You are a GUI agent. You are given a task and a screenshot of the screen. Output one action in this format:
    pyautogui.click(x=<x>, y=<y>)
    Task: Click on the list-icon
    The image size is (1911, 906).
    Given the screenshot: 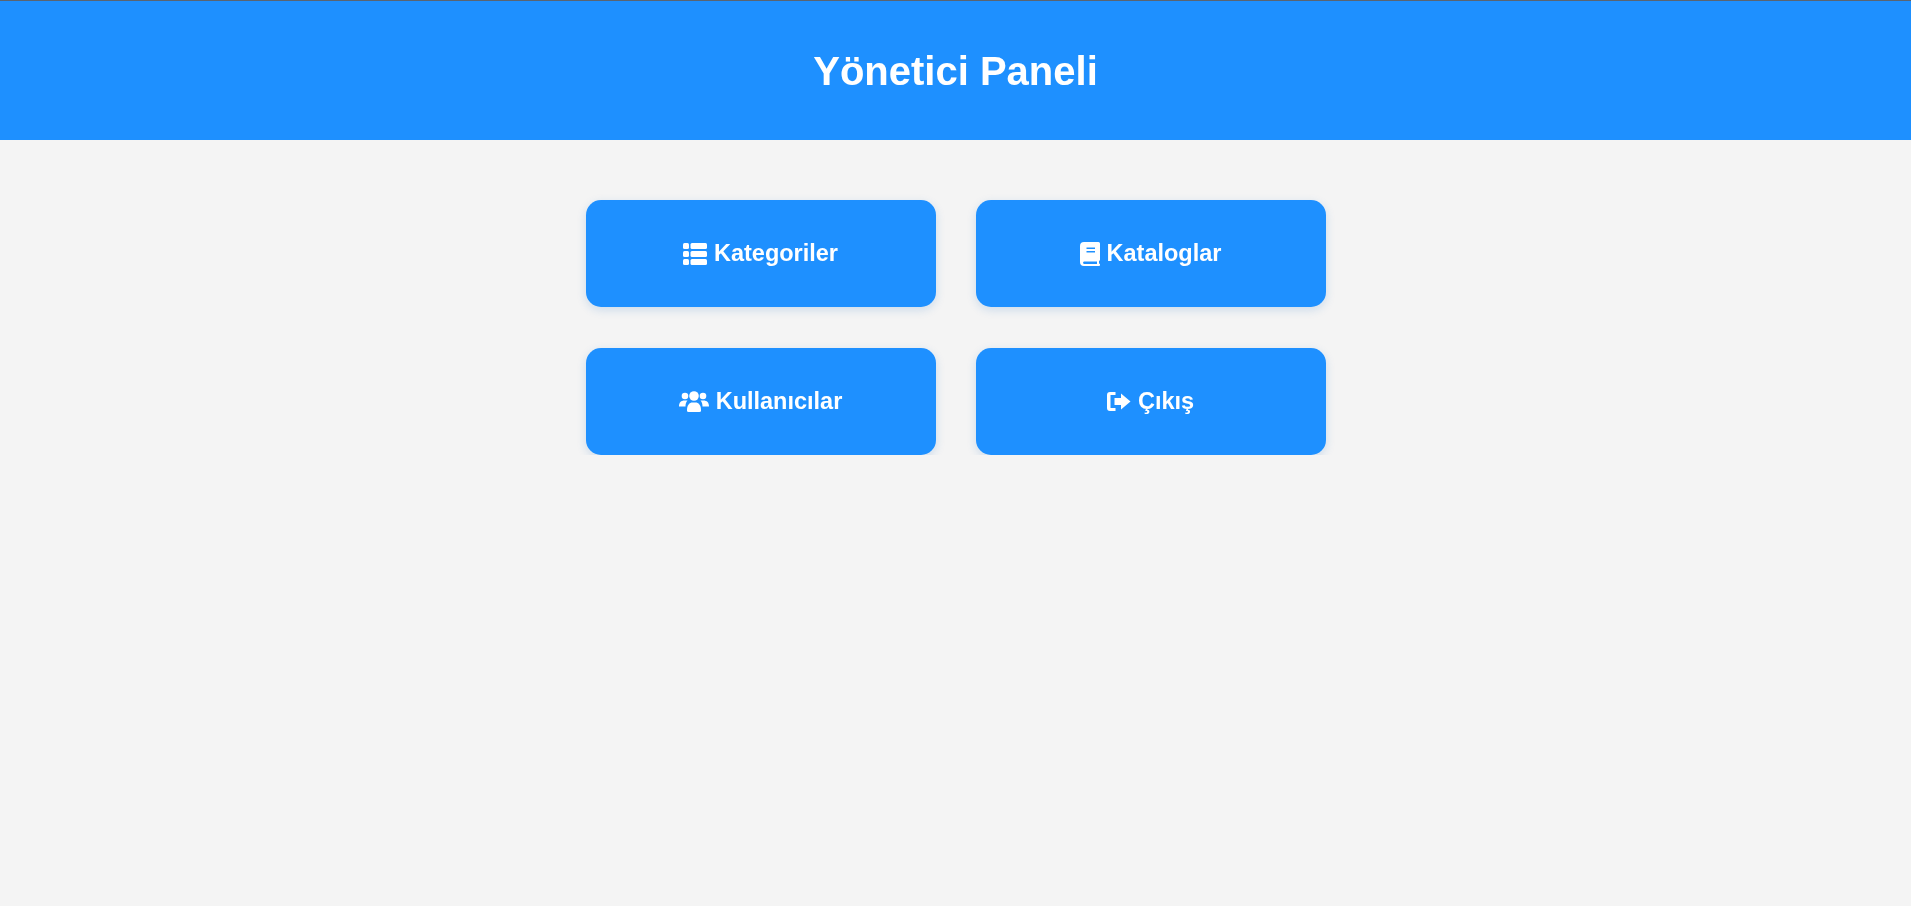 What is the action you would take?
    pyautogui.click(x=694, y=253)
    